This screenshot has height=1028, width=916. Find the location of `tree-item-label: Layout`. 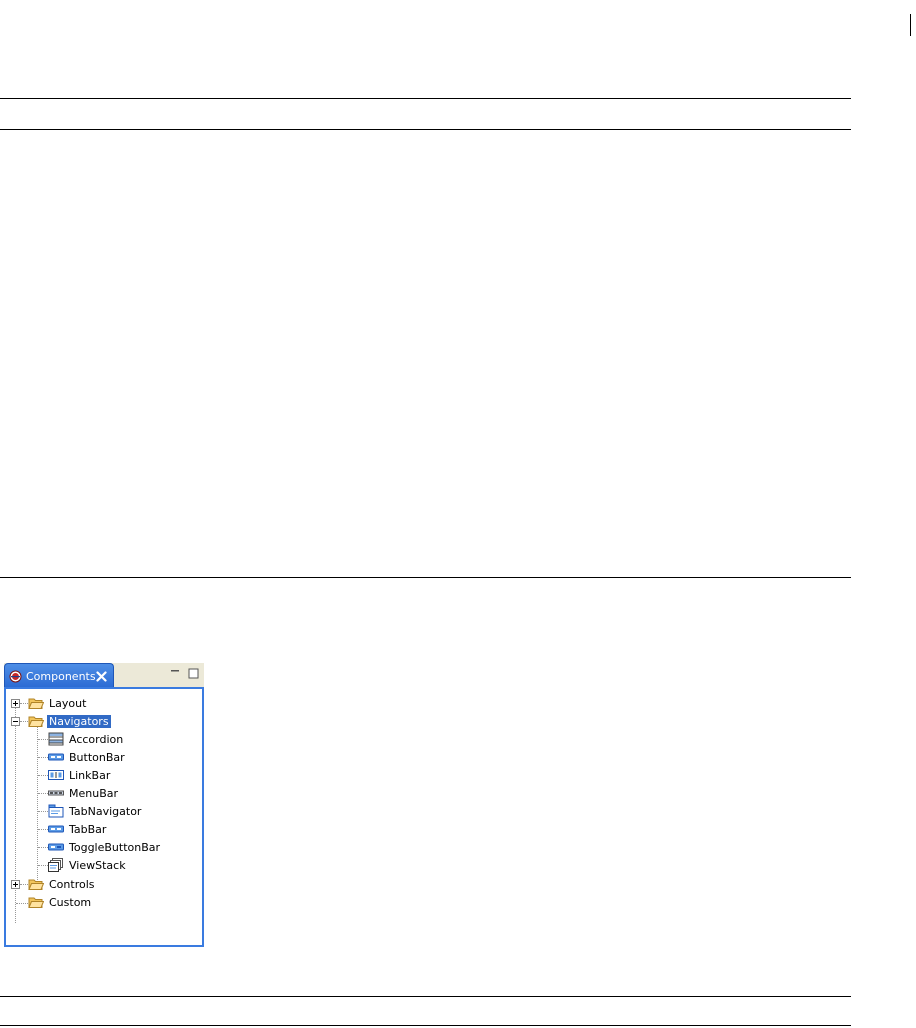

tree-item-label: Layout is located at coordinates (68, 703).